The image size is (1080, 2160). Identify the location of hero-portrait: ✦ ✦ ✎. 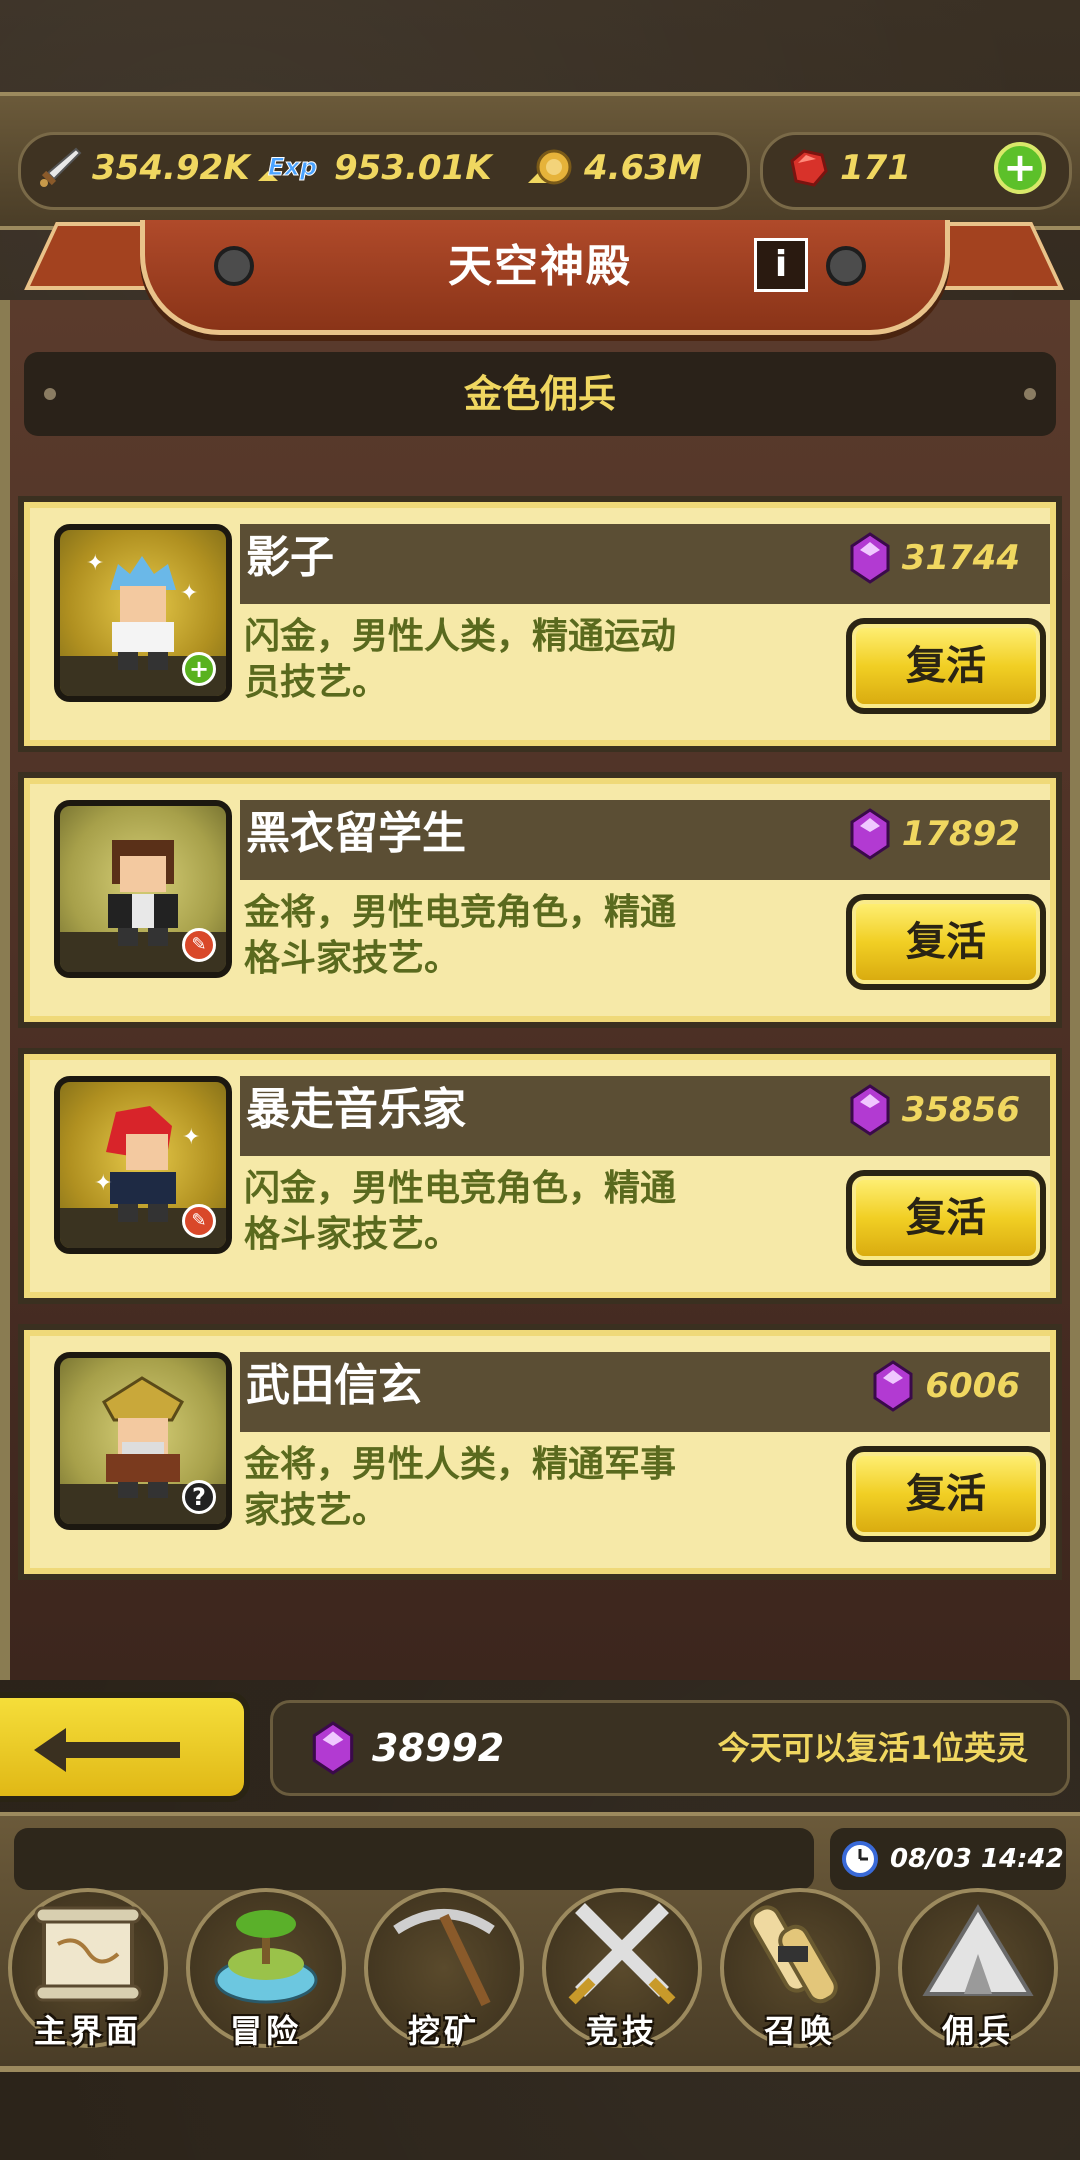
(143, 1165).